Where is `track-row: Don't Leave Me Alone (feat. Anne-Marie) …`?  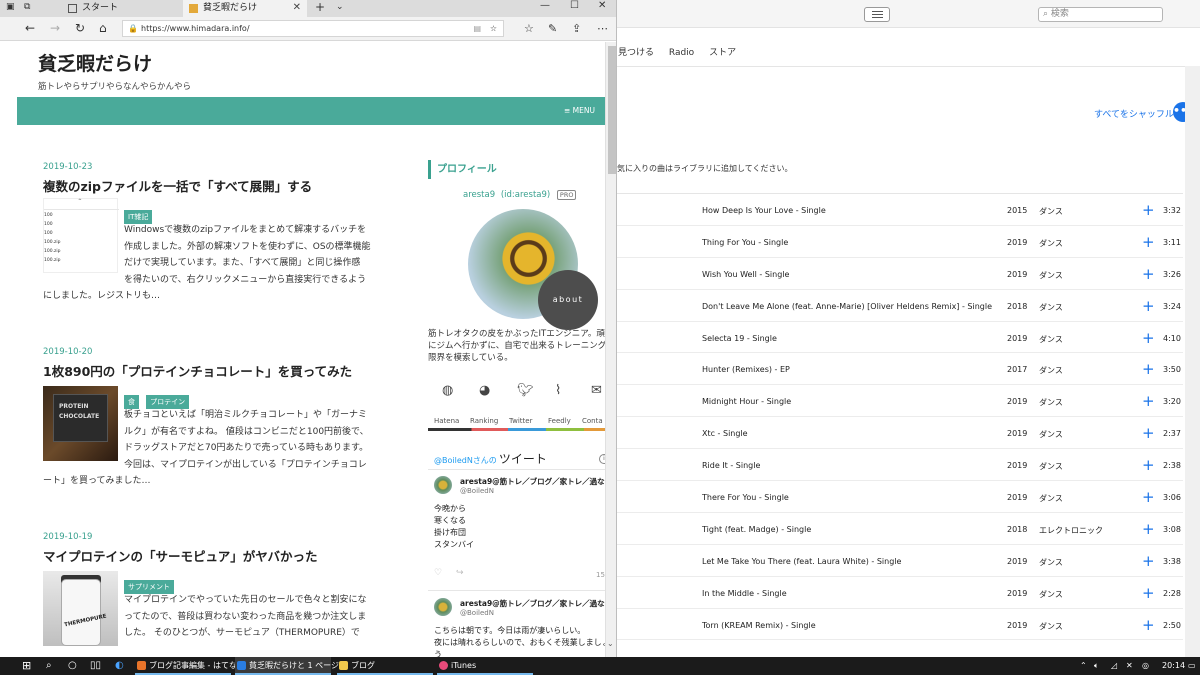 track-row: Don't Leave Me Alone (feat. Anne-Marie) … is located at coordinates (900, 306).